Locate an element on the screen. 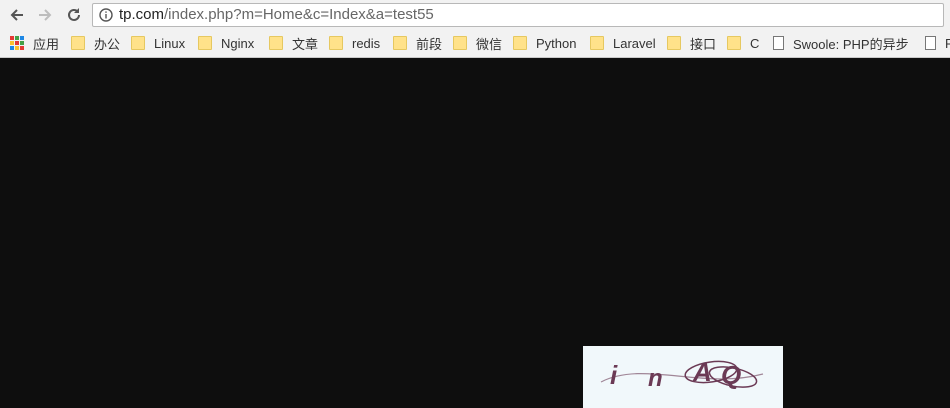 The height and width of the screenshot is (408, 950). captcha-image: i n A Q is located at coordinates (683, 377).